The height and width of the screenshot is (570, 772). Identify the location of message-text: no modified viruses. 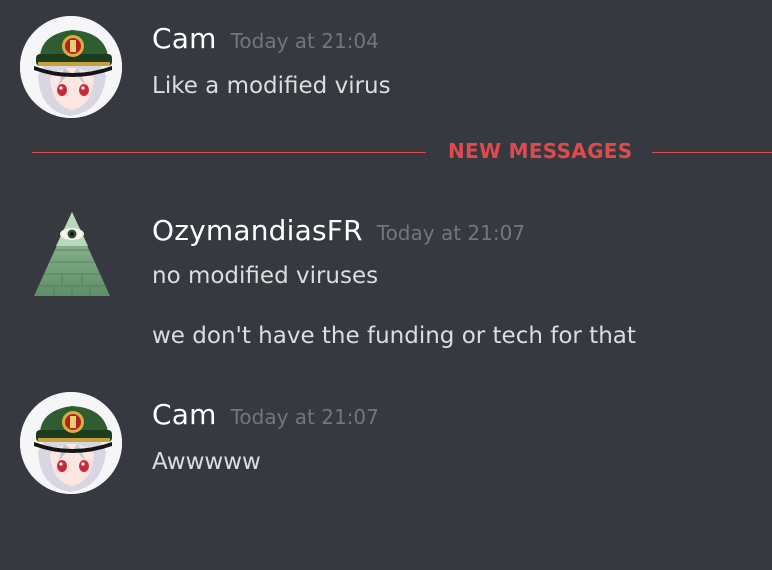
(265, 276).